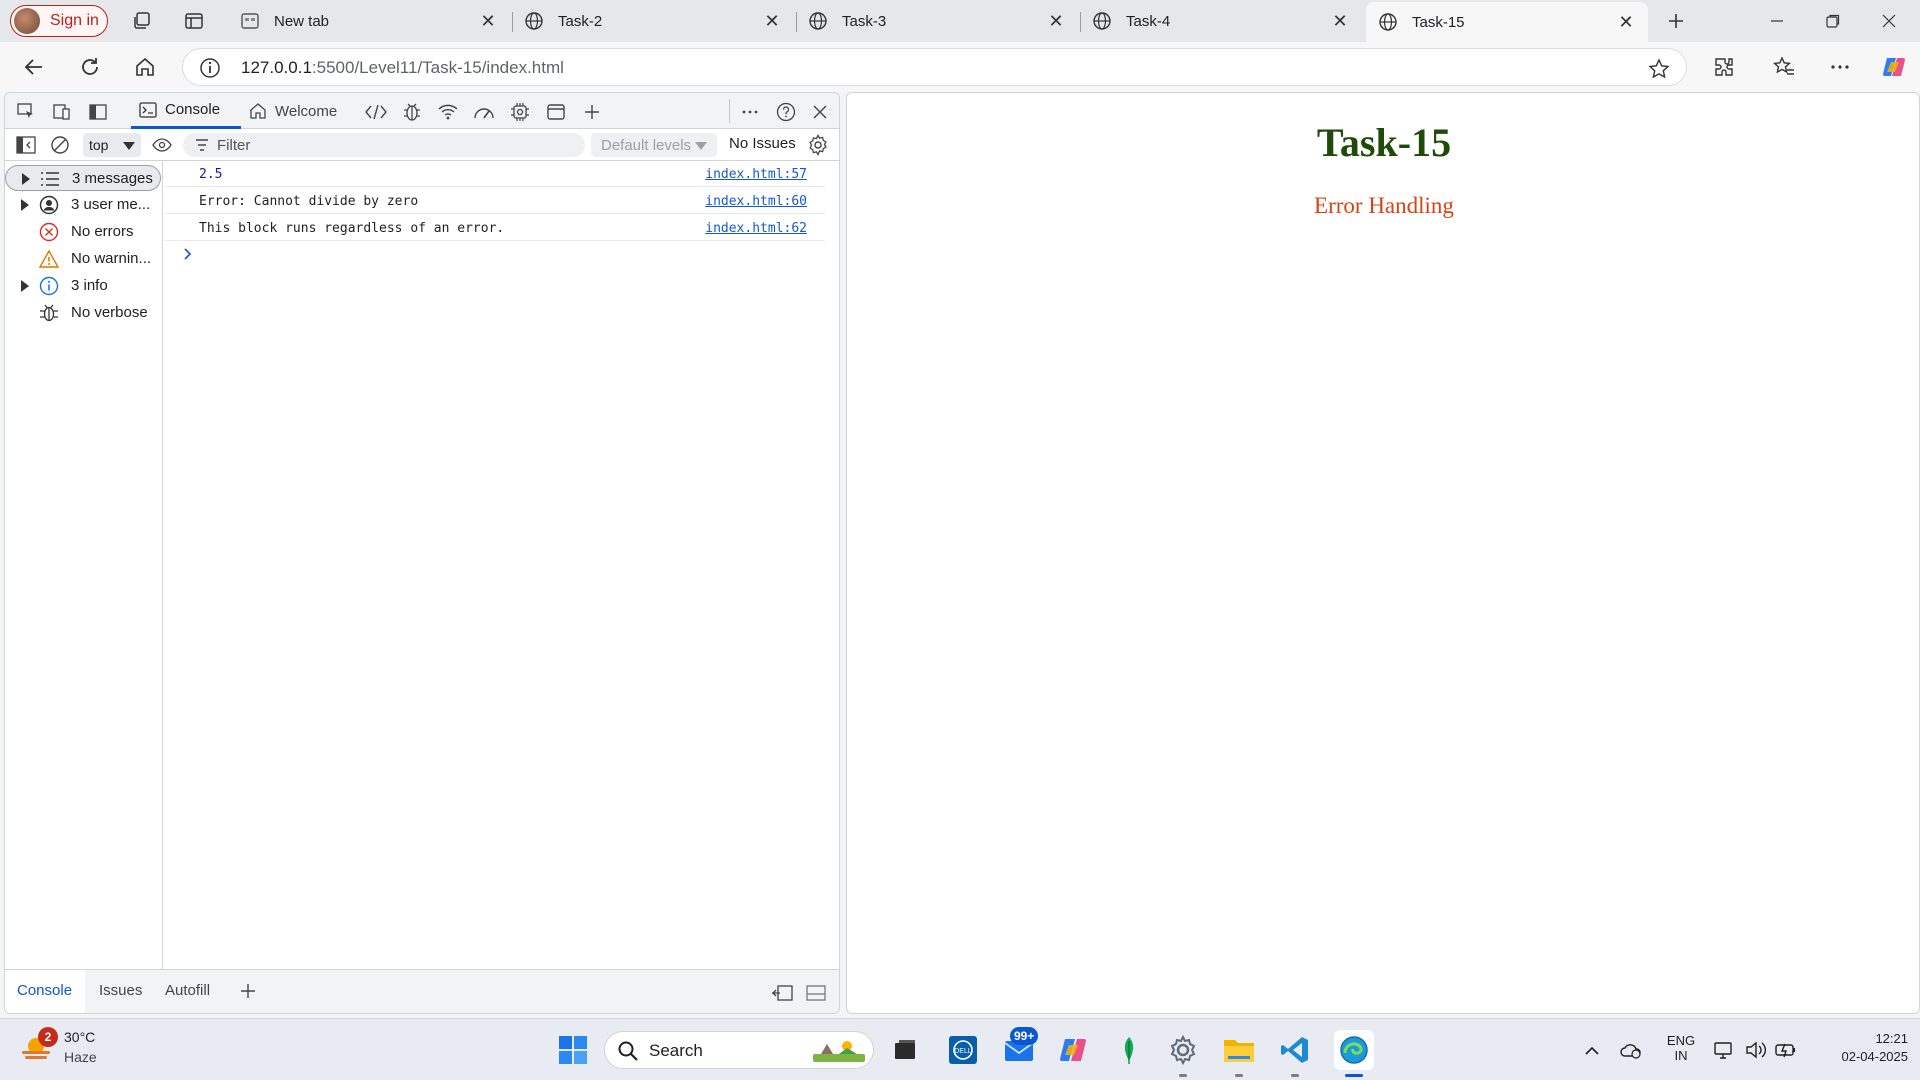  What do you see at coordinates (448, 112) in the screenshot?
I see `network-wifi-icon` at bounding box center [448, 112].